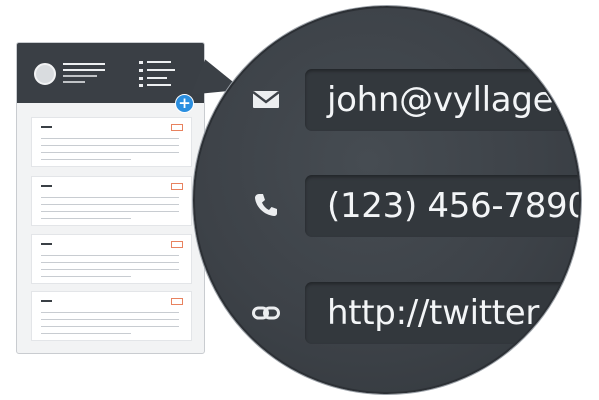 This screenshot has width=599, height=400. What do you see at coordinates (266, 313) in the screenshot?
I see `link-icon` at bounding box center [266, 313].